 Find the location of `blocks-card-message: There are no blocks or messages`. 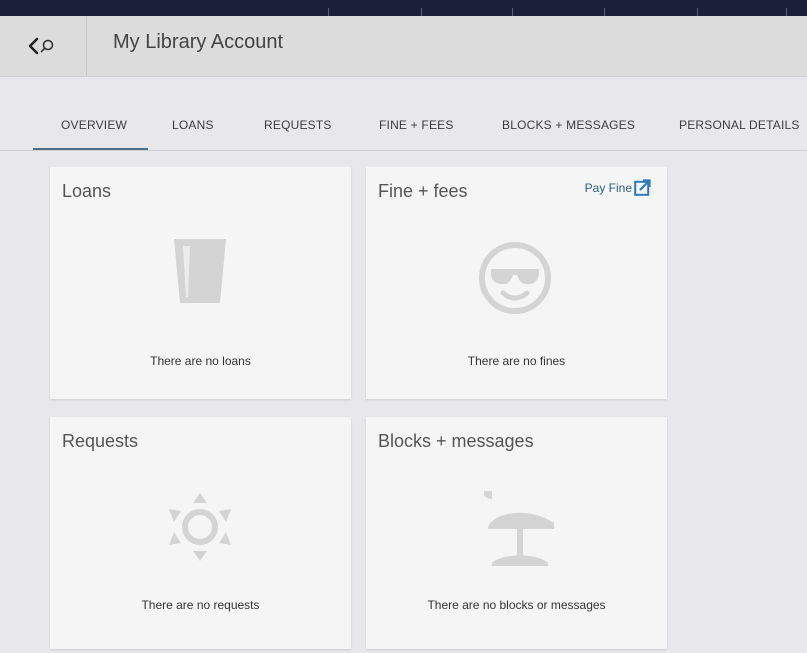

blocks-card-message: There are no blocks or messages is located at coordinates (516, 605).